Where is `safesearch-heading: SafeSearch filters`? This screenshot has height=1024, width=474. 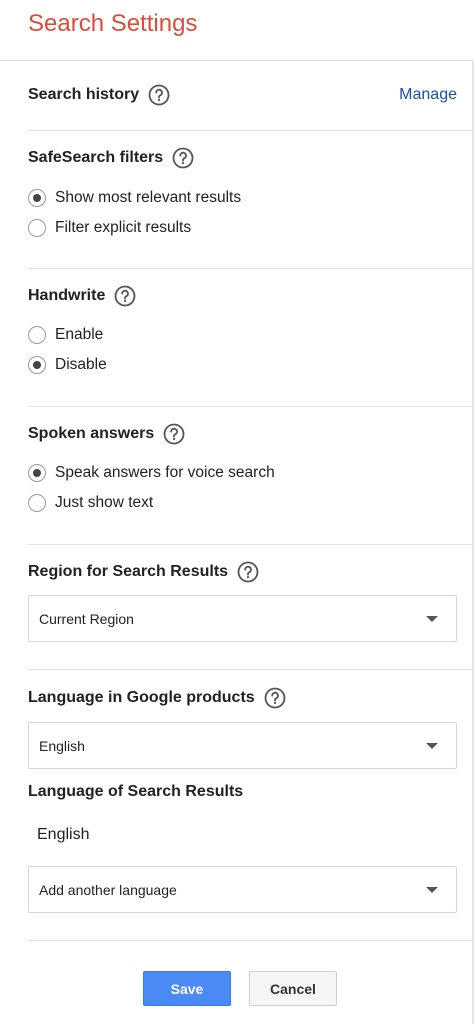
safesearch-heading: SafeSearch filters is located at coordinates (111, 158).